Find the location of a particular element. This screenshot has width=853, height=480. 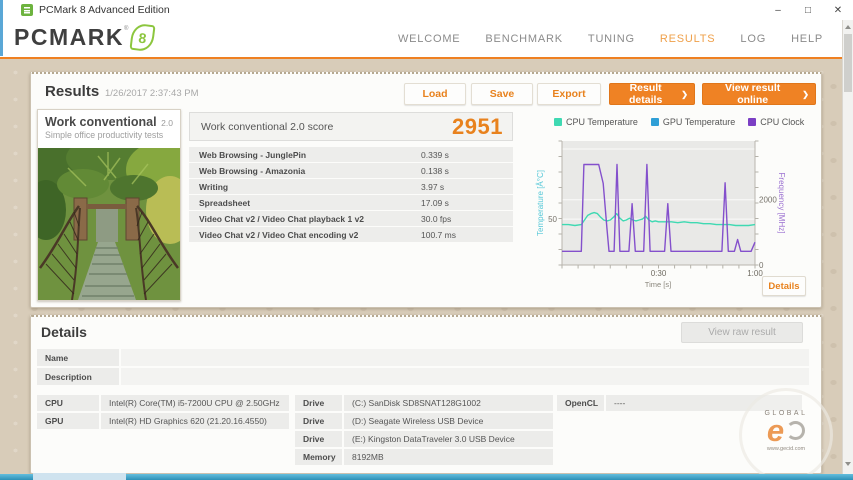

system-info-value: 8192MB is located at coordinates (448, 457).